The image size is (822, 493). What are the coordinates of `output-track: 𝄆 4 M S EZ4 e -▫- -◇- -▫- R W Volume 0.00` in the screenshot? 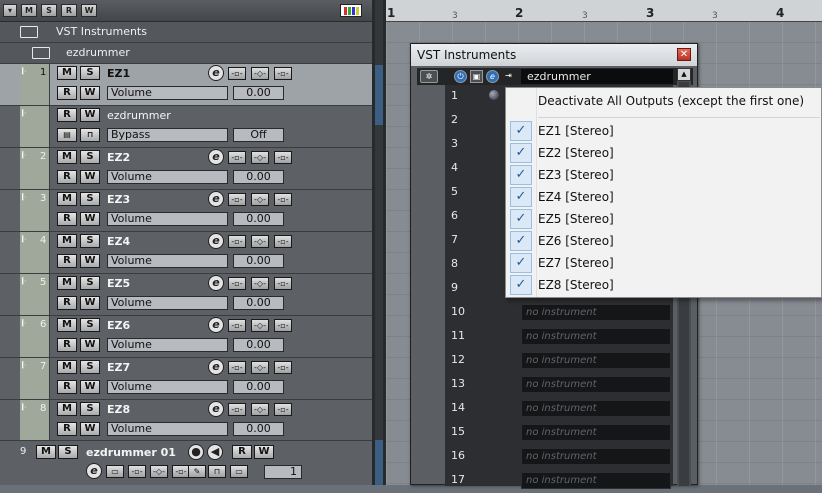 It's located at (186, 253).